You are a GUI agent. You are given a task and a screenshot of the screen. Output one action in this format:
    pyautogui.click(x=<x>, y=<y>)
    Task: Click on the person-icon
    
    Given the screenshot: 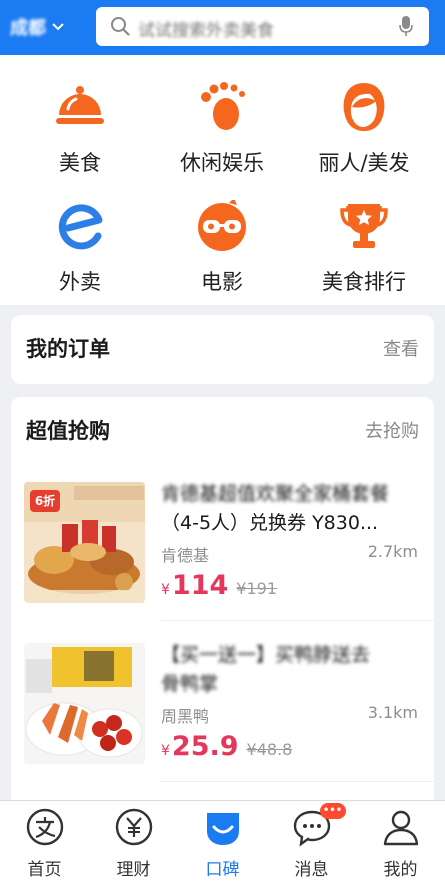 What is the action you would take?
    pyautogui.click(x=400, y=828)
    